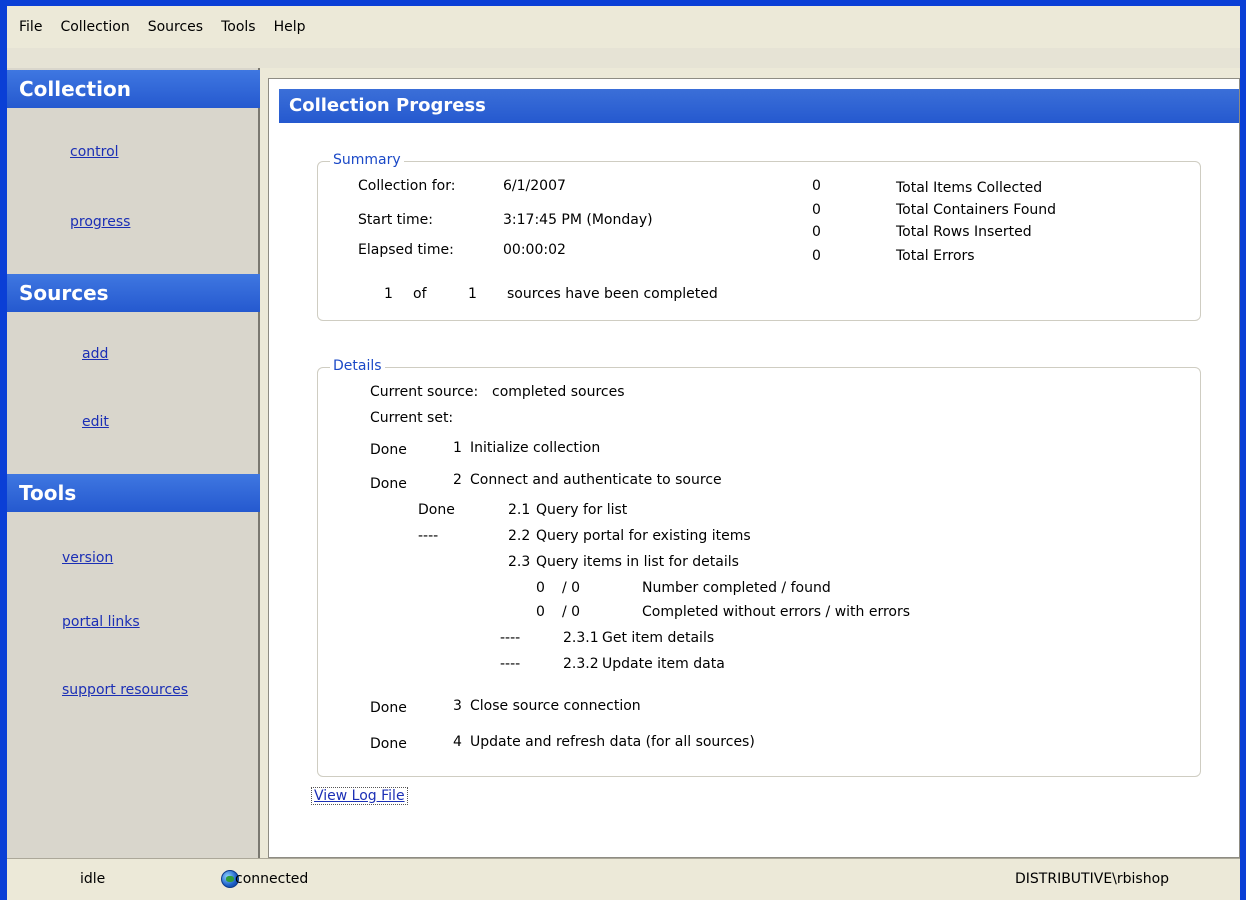 The width and height of the screenshot is (1246, 900). Describe the element at coordinates (30, 27) in the screenshot. I see `menu-file: File` at that location.